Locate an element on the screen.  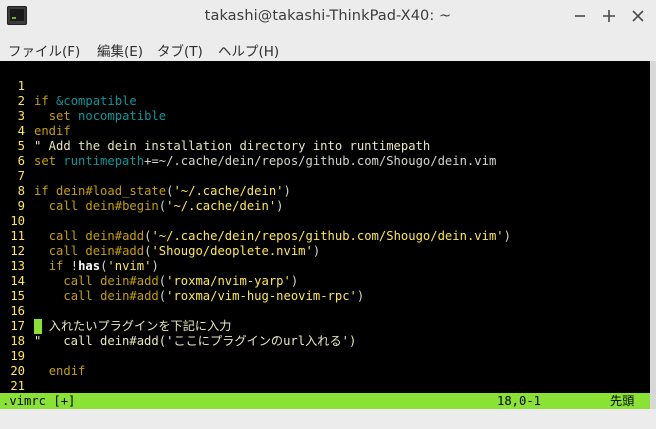
minimize-icon is located at coordinates (580, 16).